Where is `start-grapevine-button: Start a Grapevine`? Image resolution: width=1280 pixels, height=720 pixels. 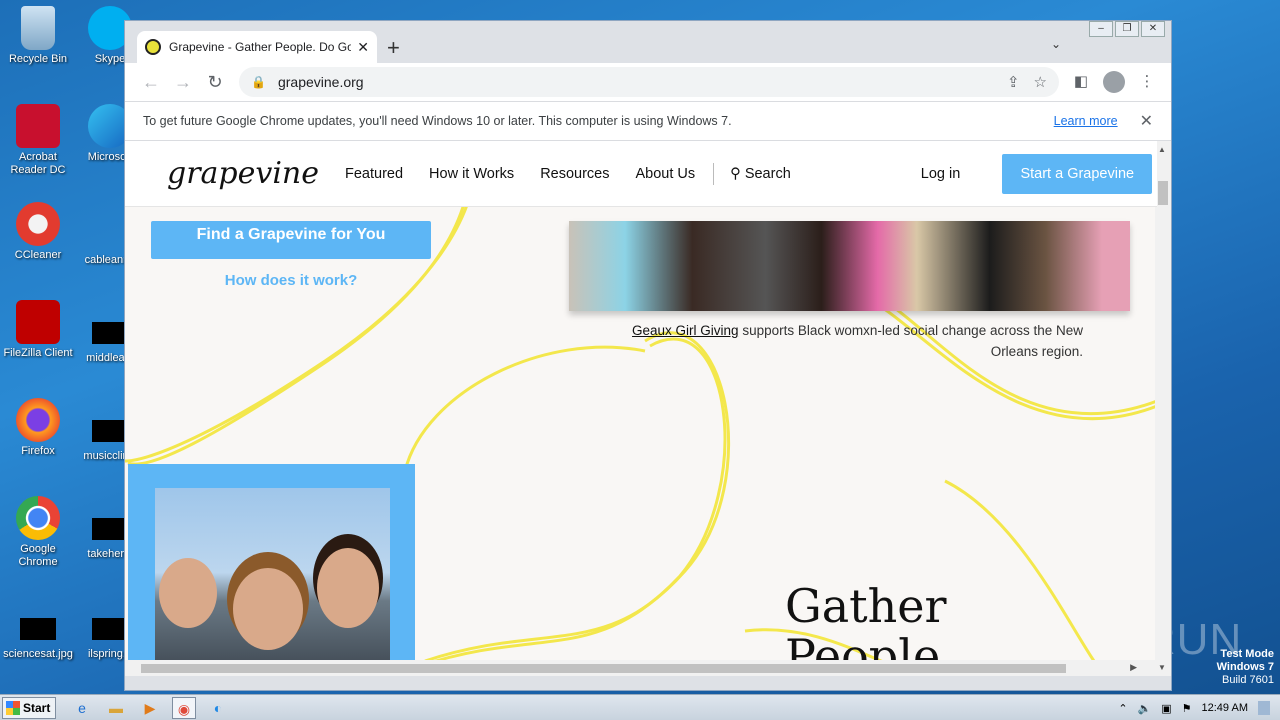 start-grapevine-button: Start a Grapevine is located at coordinates (1077, 173).